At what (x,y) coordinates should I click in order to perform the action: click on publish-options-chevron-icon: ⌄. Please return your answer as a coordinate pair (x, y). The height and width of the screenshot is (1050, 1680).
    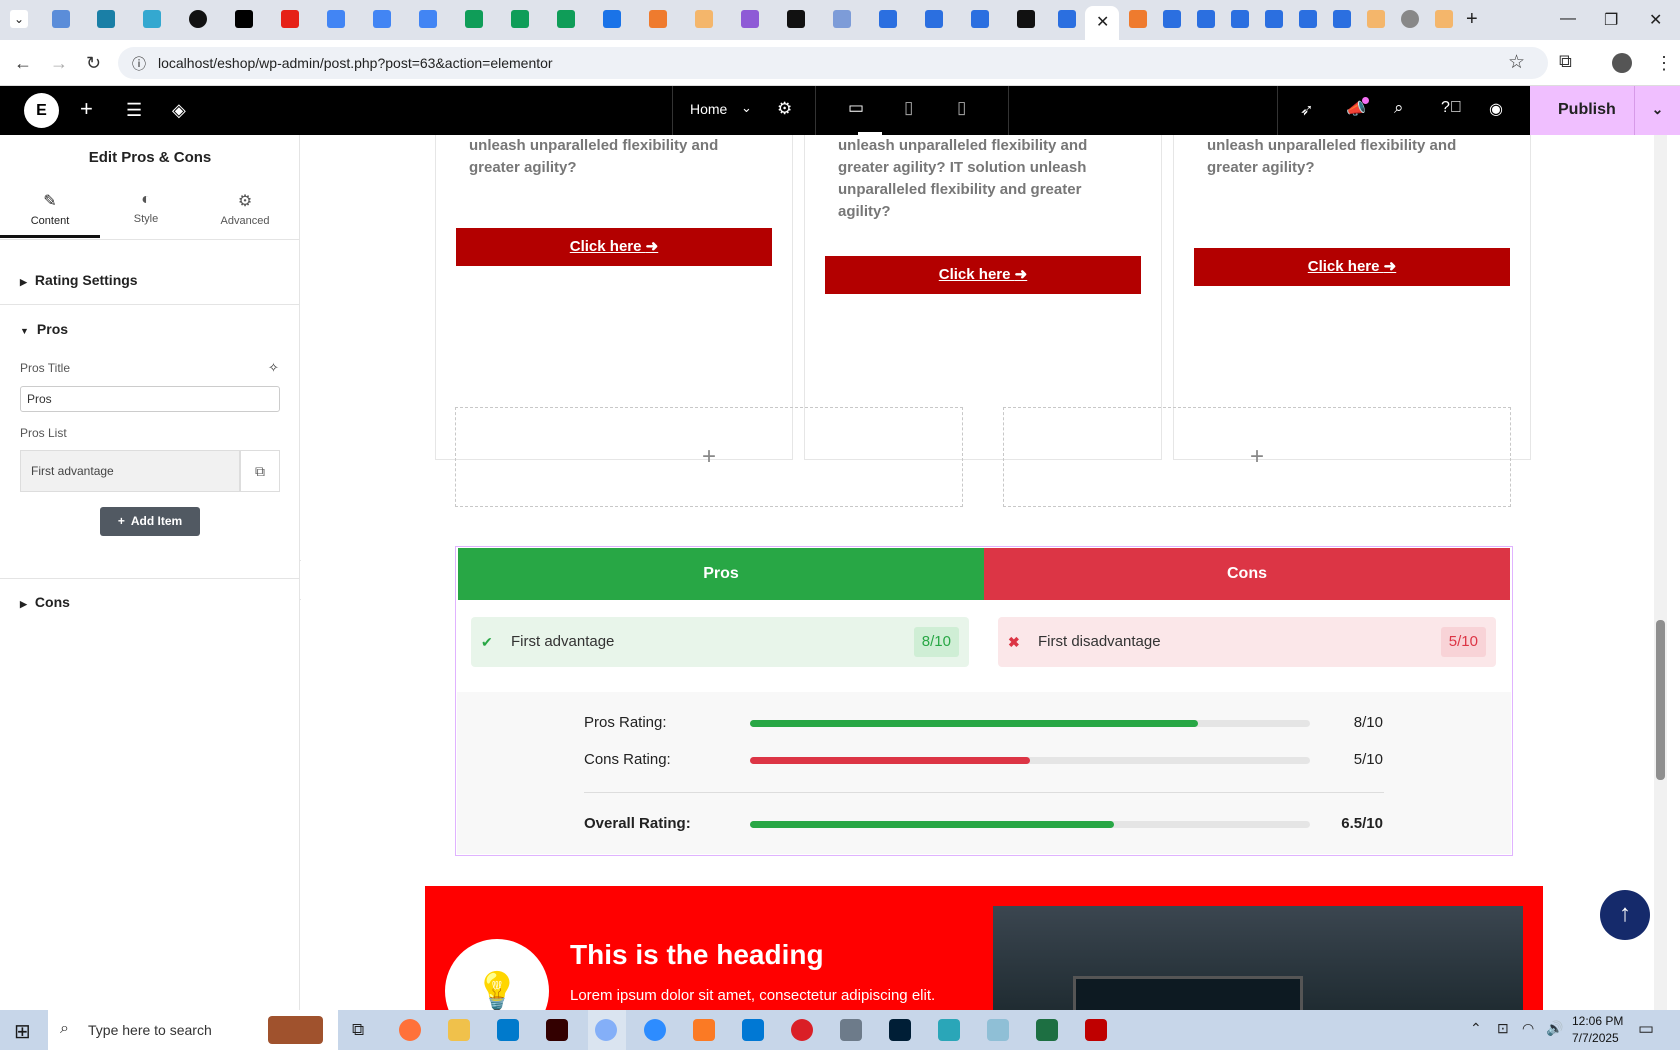
    Looking at the image, I should click on (1657, 110).